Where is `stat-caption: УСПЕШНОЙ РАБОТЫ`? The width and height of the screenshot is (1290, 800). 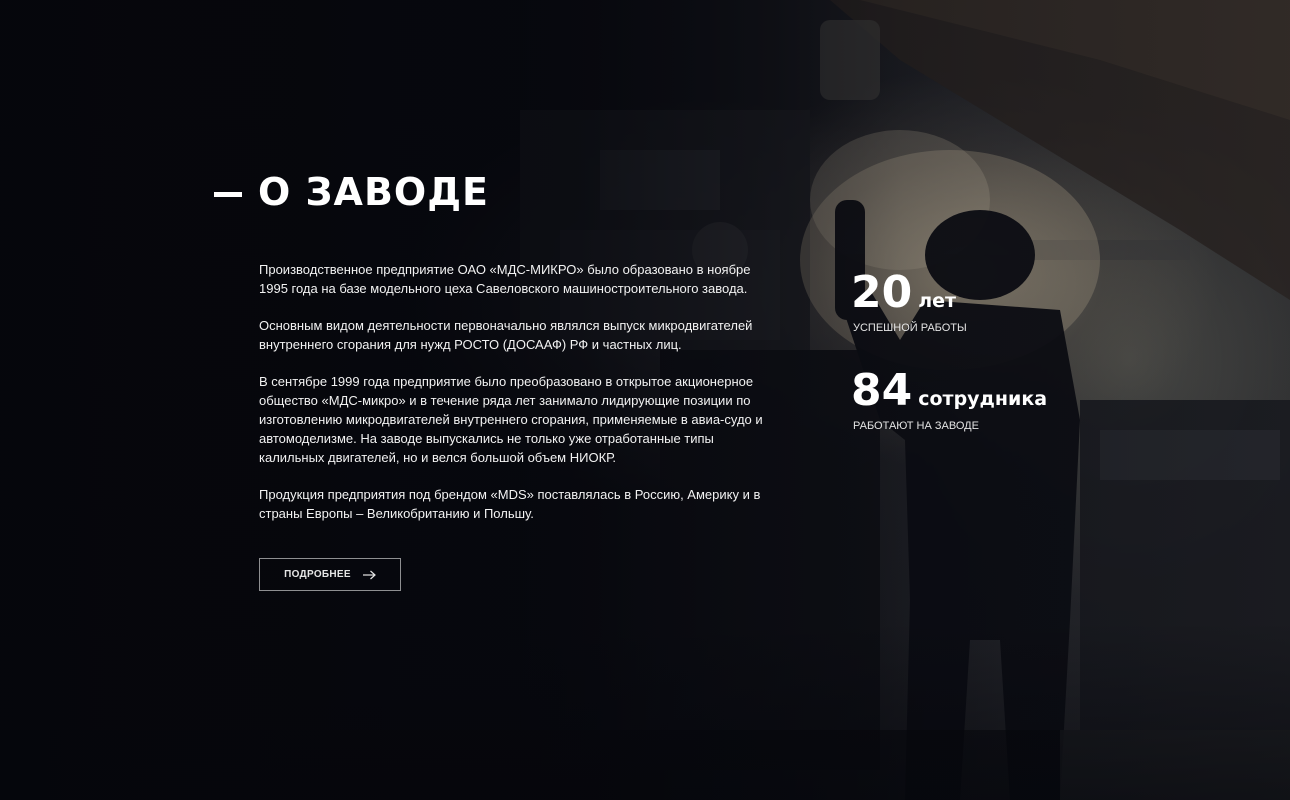
stat-caption: УСПЕШНОЙ РАБОТЫ is located at coordinates (910, 328).